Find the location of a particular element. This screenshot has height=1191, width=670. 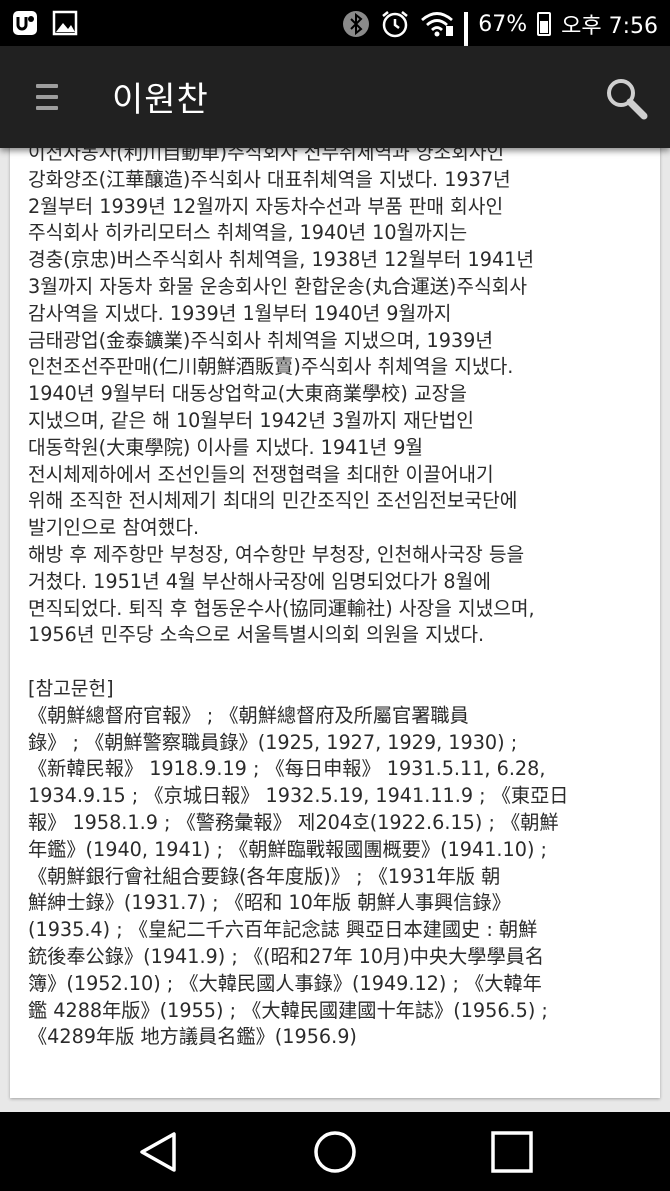

article-line: 면직되었다. 퇴직 후 협동운수사(協同運輸社) 사장을 지냈으며, is located at coordinates (281, 608).